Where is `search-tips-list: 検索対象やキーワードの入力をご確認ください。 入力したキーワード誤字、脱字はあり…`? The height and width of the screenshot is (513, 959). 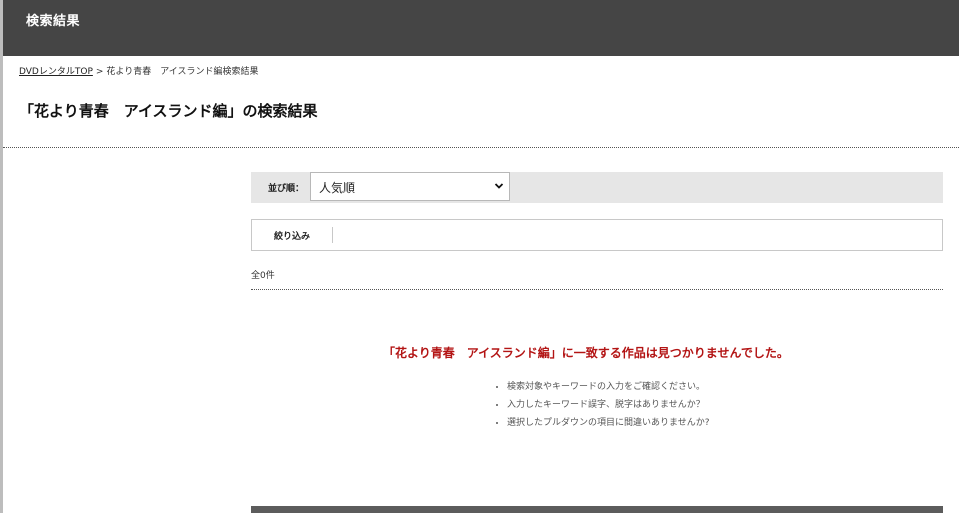 search-tips-list: 検索対象やキーワードの入力をご確認ください。 入力したキーワード誤字、脱字はあり… is located at coordinates (601, 405).